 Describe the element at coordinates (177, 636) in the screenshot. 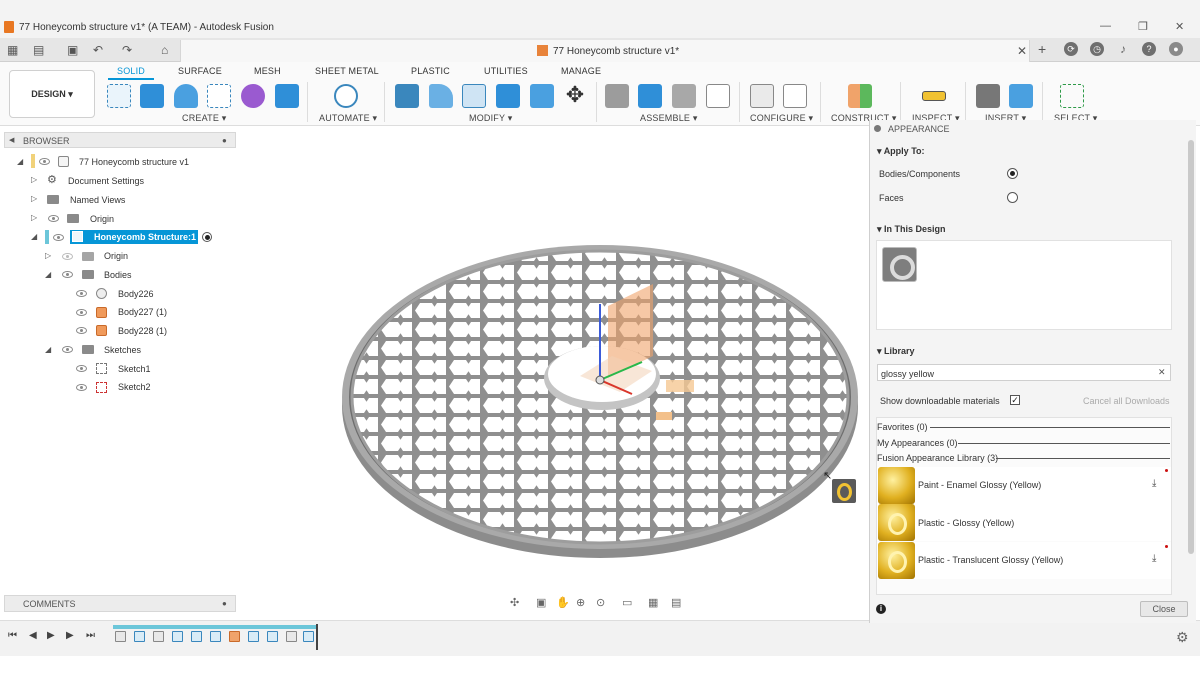

I see `timeline-pattern-item` at that location.